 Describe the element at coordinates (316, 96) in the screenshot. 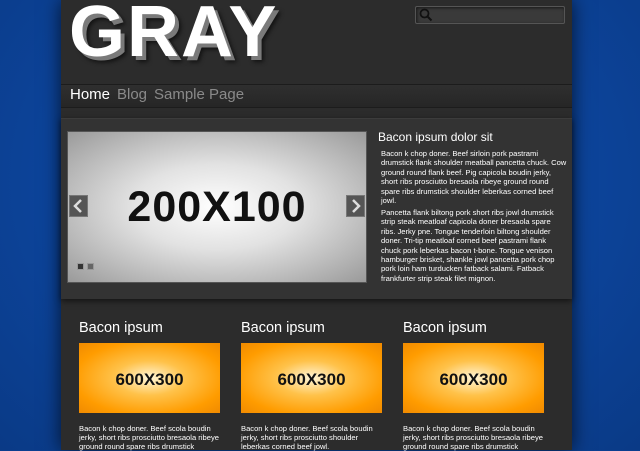

I see `main-nav: Home Blog Sample Page` at that location.